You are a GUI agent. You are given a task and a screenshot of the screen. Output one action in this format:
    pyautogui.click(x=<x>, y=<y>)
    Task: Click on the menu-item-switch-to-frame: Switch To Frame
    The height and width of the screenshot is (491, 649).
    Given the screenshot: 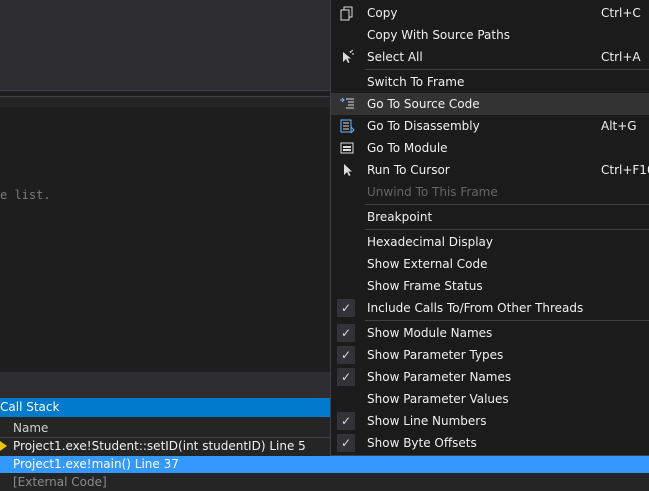 What is the action you would take?
    pyautogui.click(x=490, y=82)
    